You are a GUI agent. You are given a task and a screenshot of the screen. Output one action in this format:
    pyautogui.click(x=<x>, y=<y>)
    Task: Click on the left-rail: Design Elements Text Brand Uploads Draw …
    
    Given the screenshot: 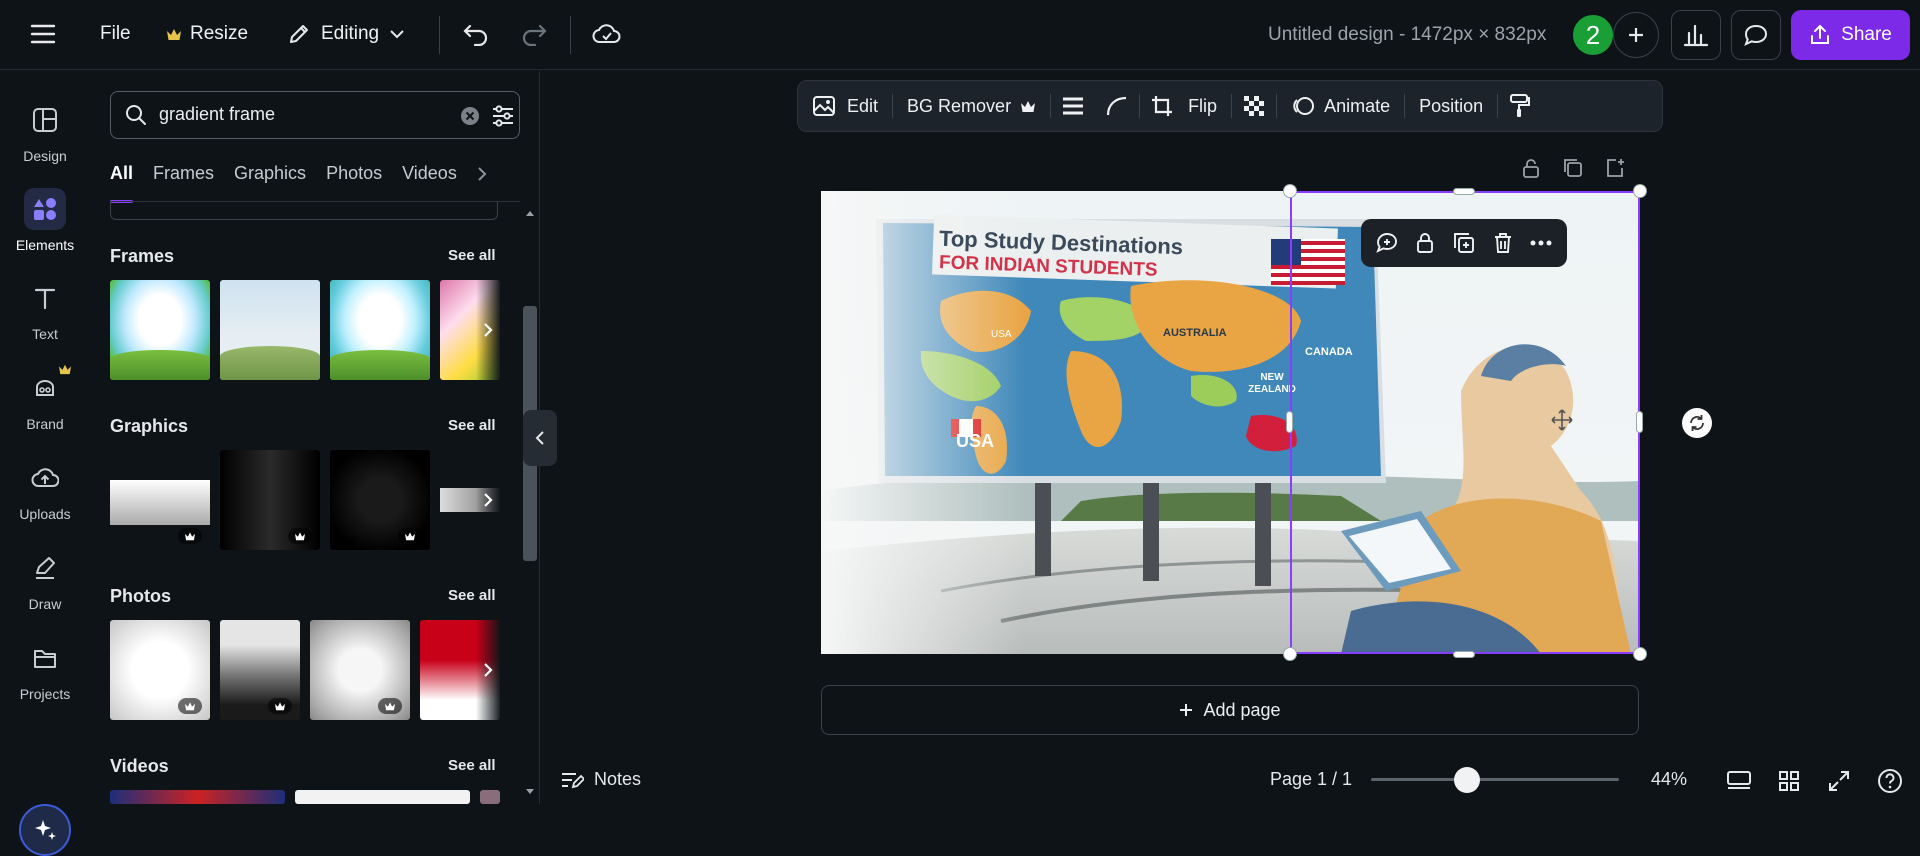 What is the action you would take?
    pyautogui.click(x=45, y=463)
    